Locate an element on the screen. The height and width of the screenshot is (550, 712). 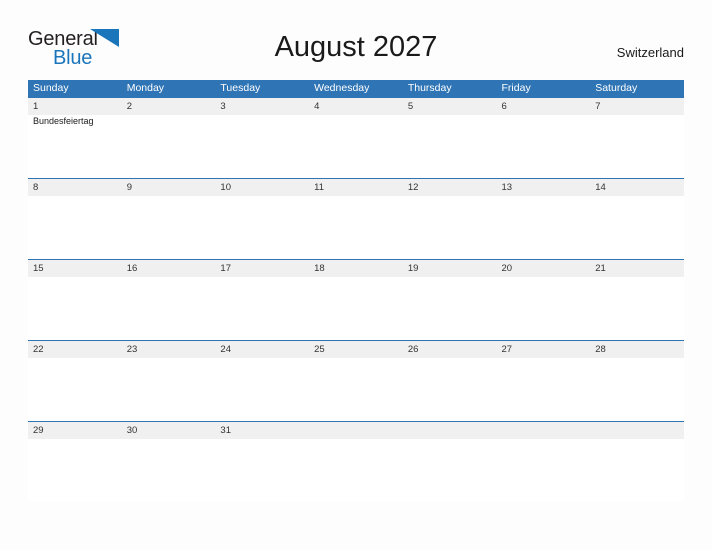
day-content-band: Bundesfeiertag is located at coordinates (356, 146).